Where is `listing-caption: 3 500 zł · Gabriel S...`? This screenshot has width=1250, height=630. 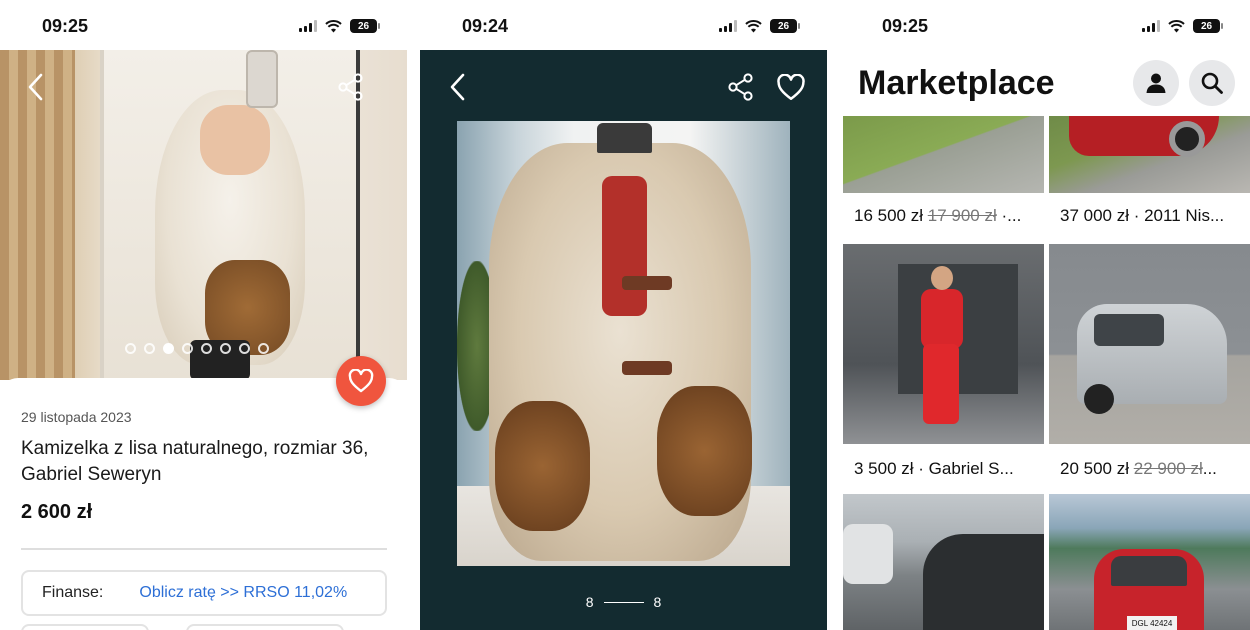 listing-caption: 3 500 zł · Gabriel S... is located at coordinates (934, 468).